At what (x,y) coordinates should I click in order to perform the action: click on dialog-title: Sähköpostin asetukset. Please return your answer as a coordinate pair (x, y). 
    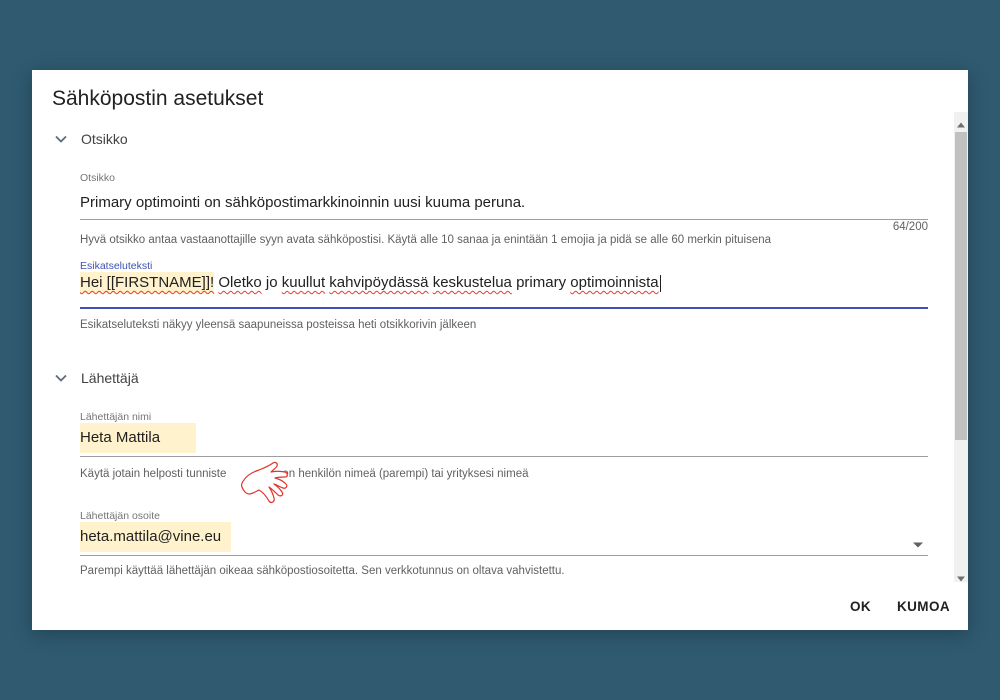
    Looking at the image, I should click on (158, 98).